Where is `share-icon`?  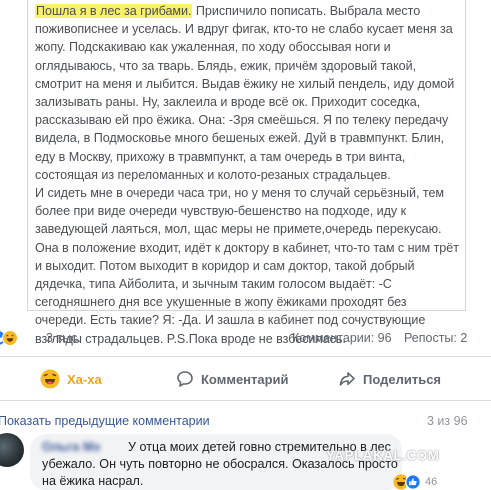
share-icon is located at coordinates (347, 379).